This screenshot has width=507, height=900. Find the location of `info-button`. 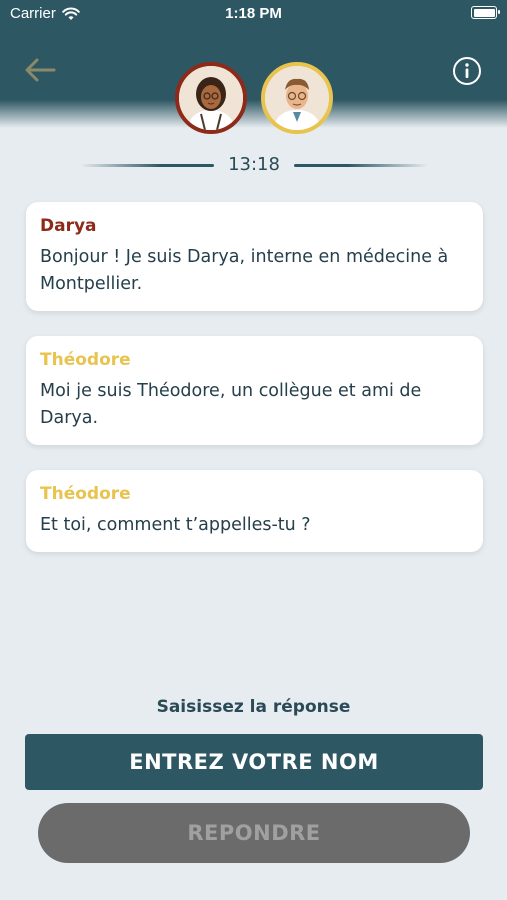

info-button is located at coordinates (467, 71).